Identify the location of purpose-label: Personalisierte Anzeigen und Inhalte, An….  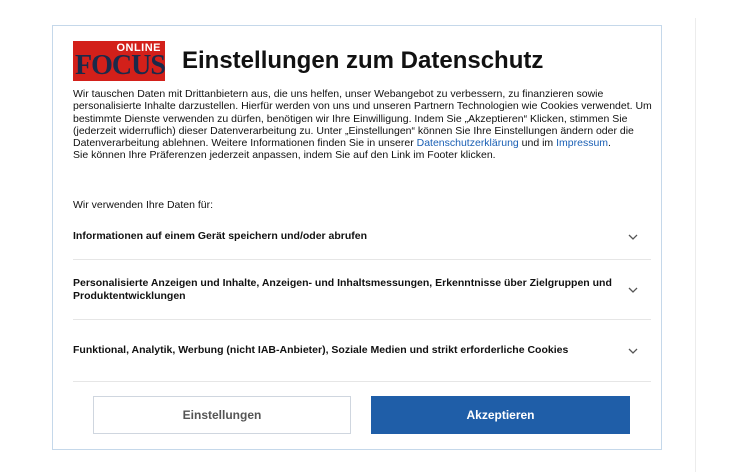
(342, 289).